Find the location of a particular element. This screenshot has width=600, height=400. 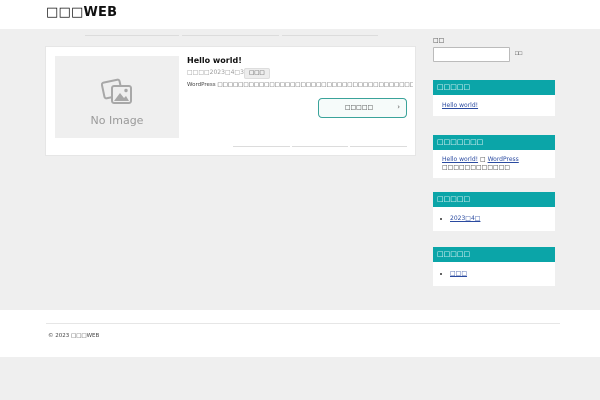

list-item: 2023□4□ is located at coordinates (498, 219).